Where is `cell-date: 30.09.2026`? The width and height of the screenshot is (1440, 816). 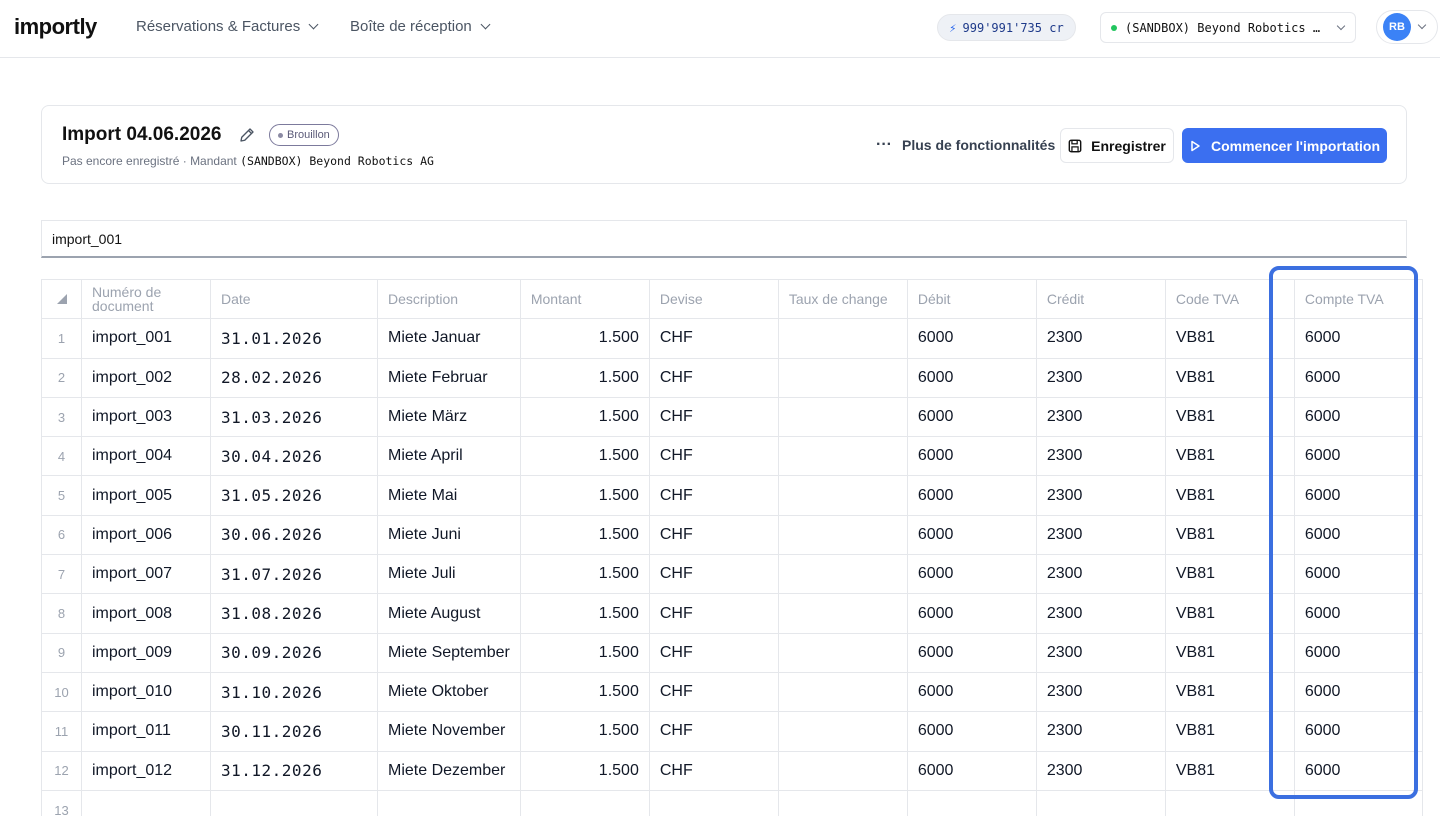
cell-date: 30.09.2026 is located at coordinates (294, 652).